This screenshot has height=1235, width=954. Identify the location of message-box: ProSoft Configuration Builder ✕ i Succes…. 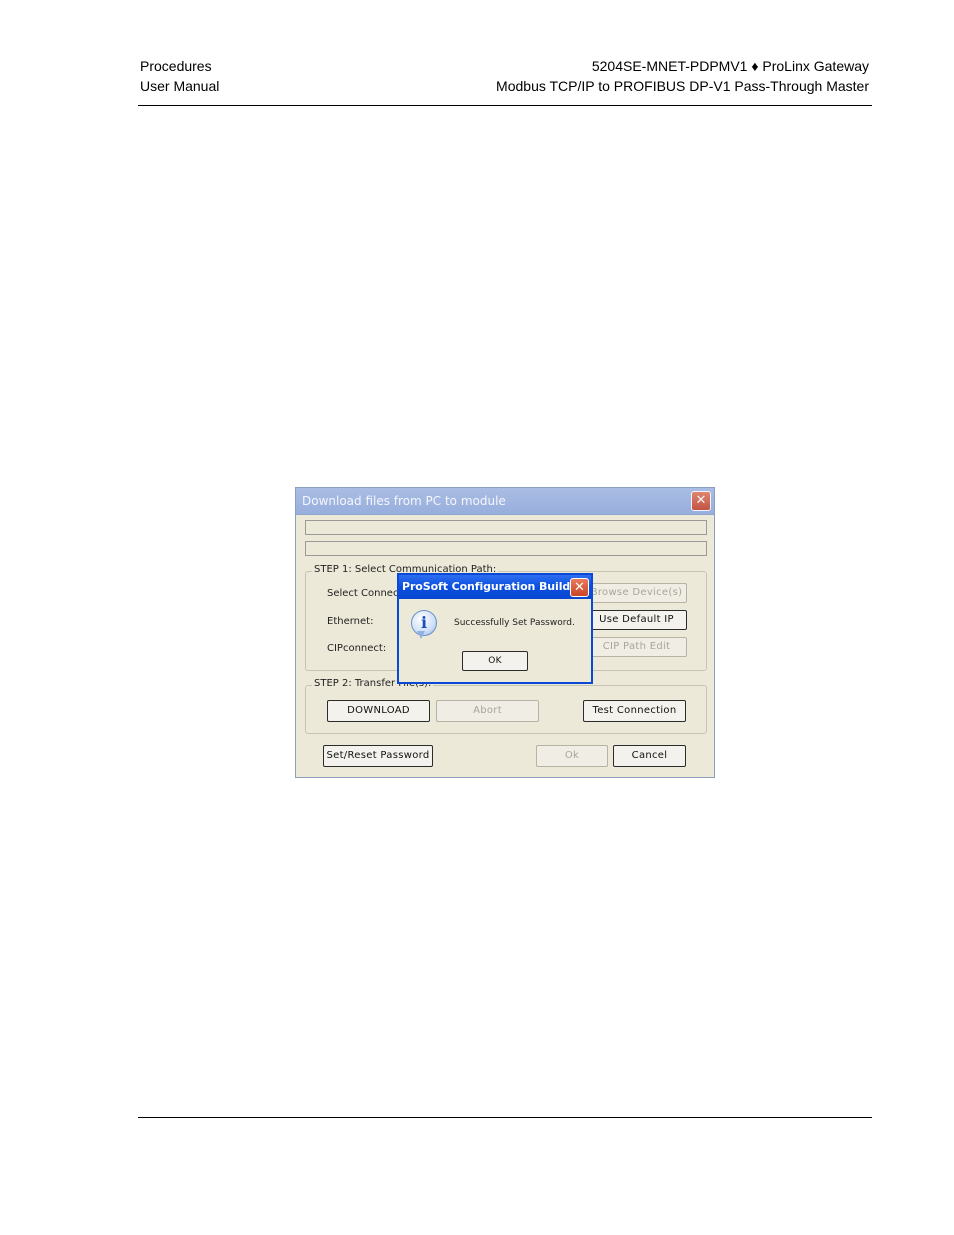
(495, 628).